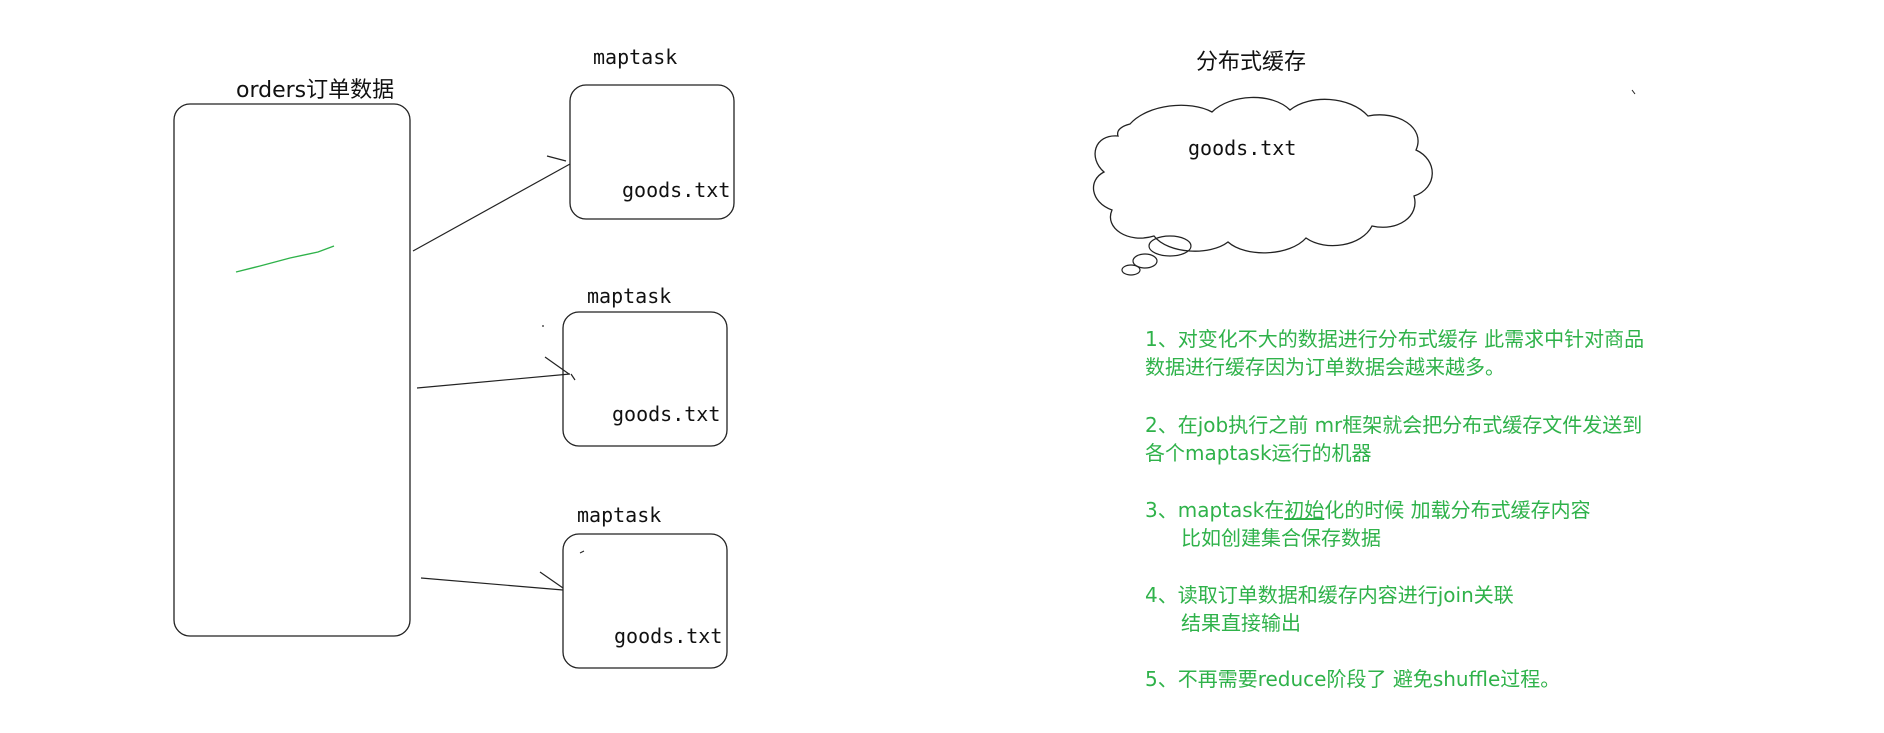  I want to click on maptask-file-3: goods.txt, so click(668, 636).